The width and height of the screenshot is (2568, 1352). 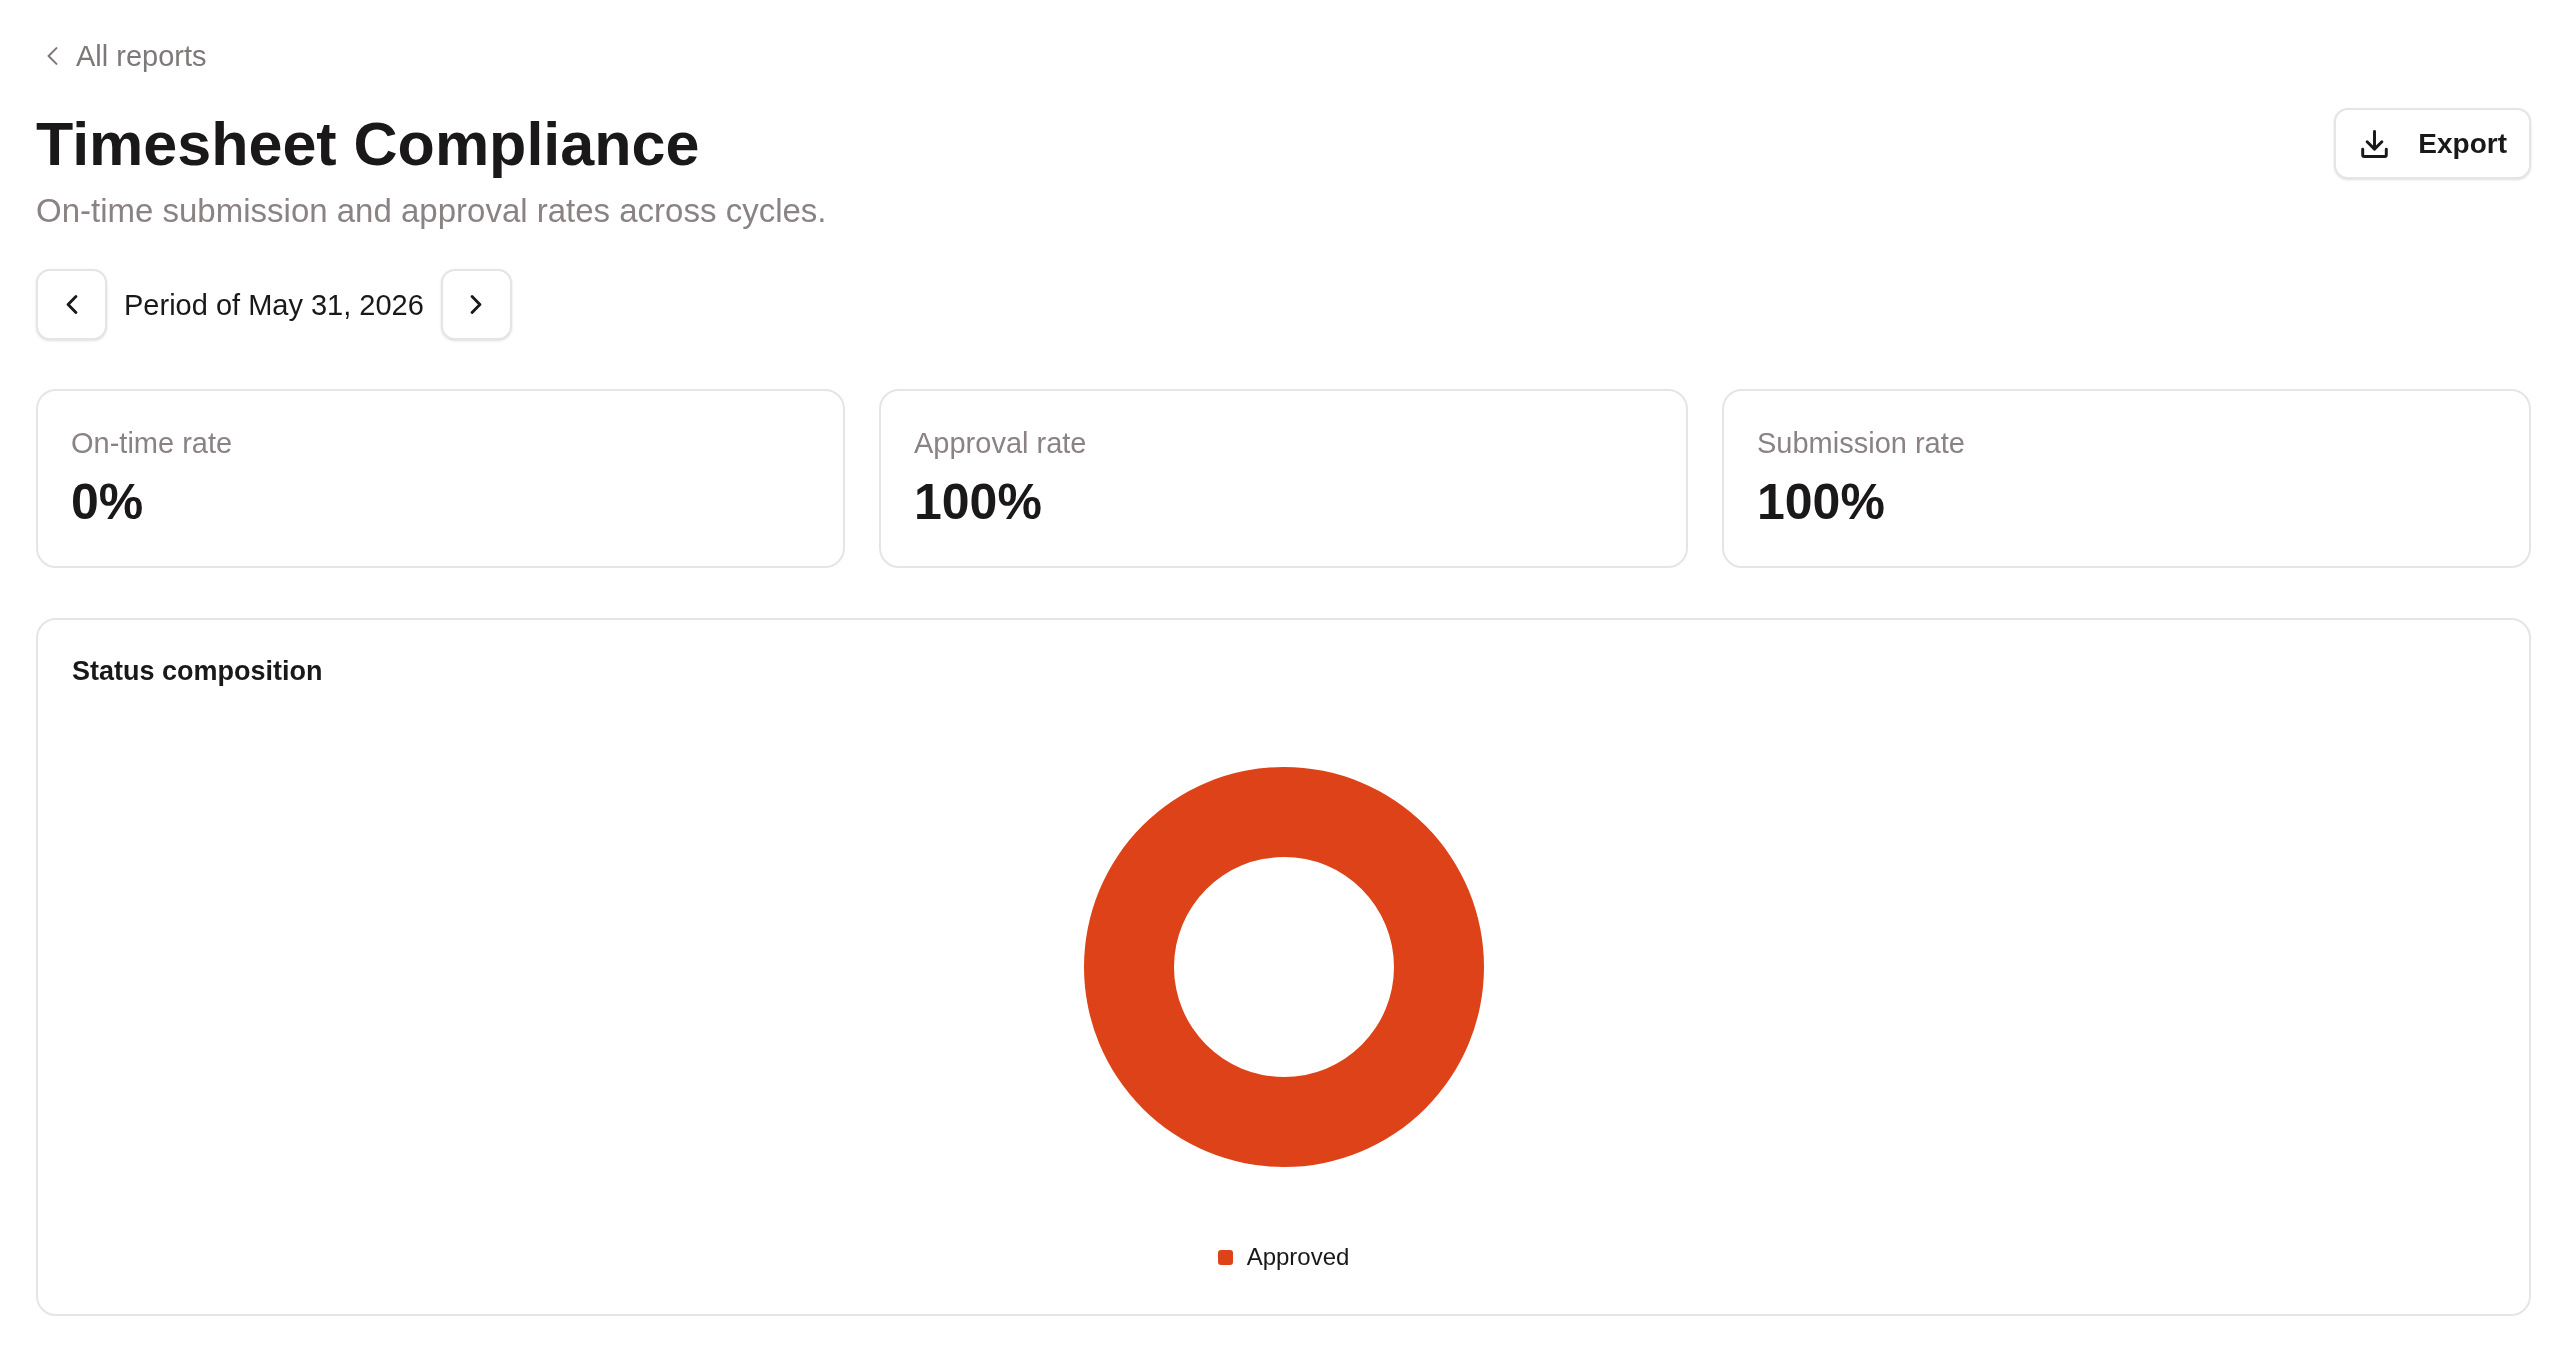 I want to click on chart-title: Status composition, so click(x=197, y=671).